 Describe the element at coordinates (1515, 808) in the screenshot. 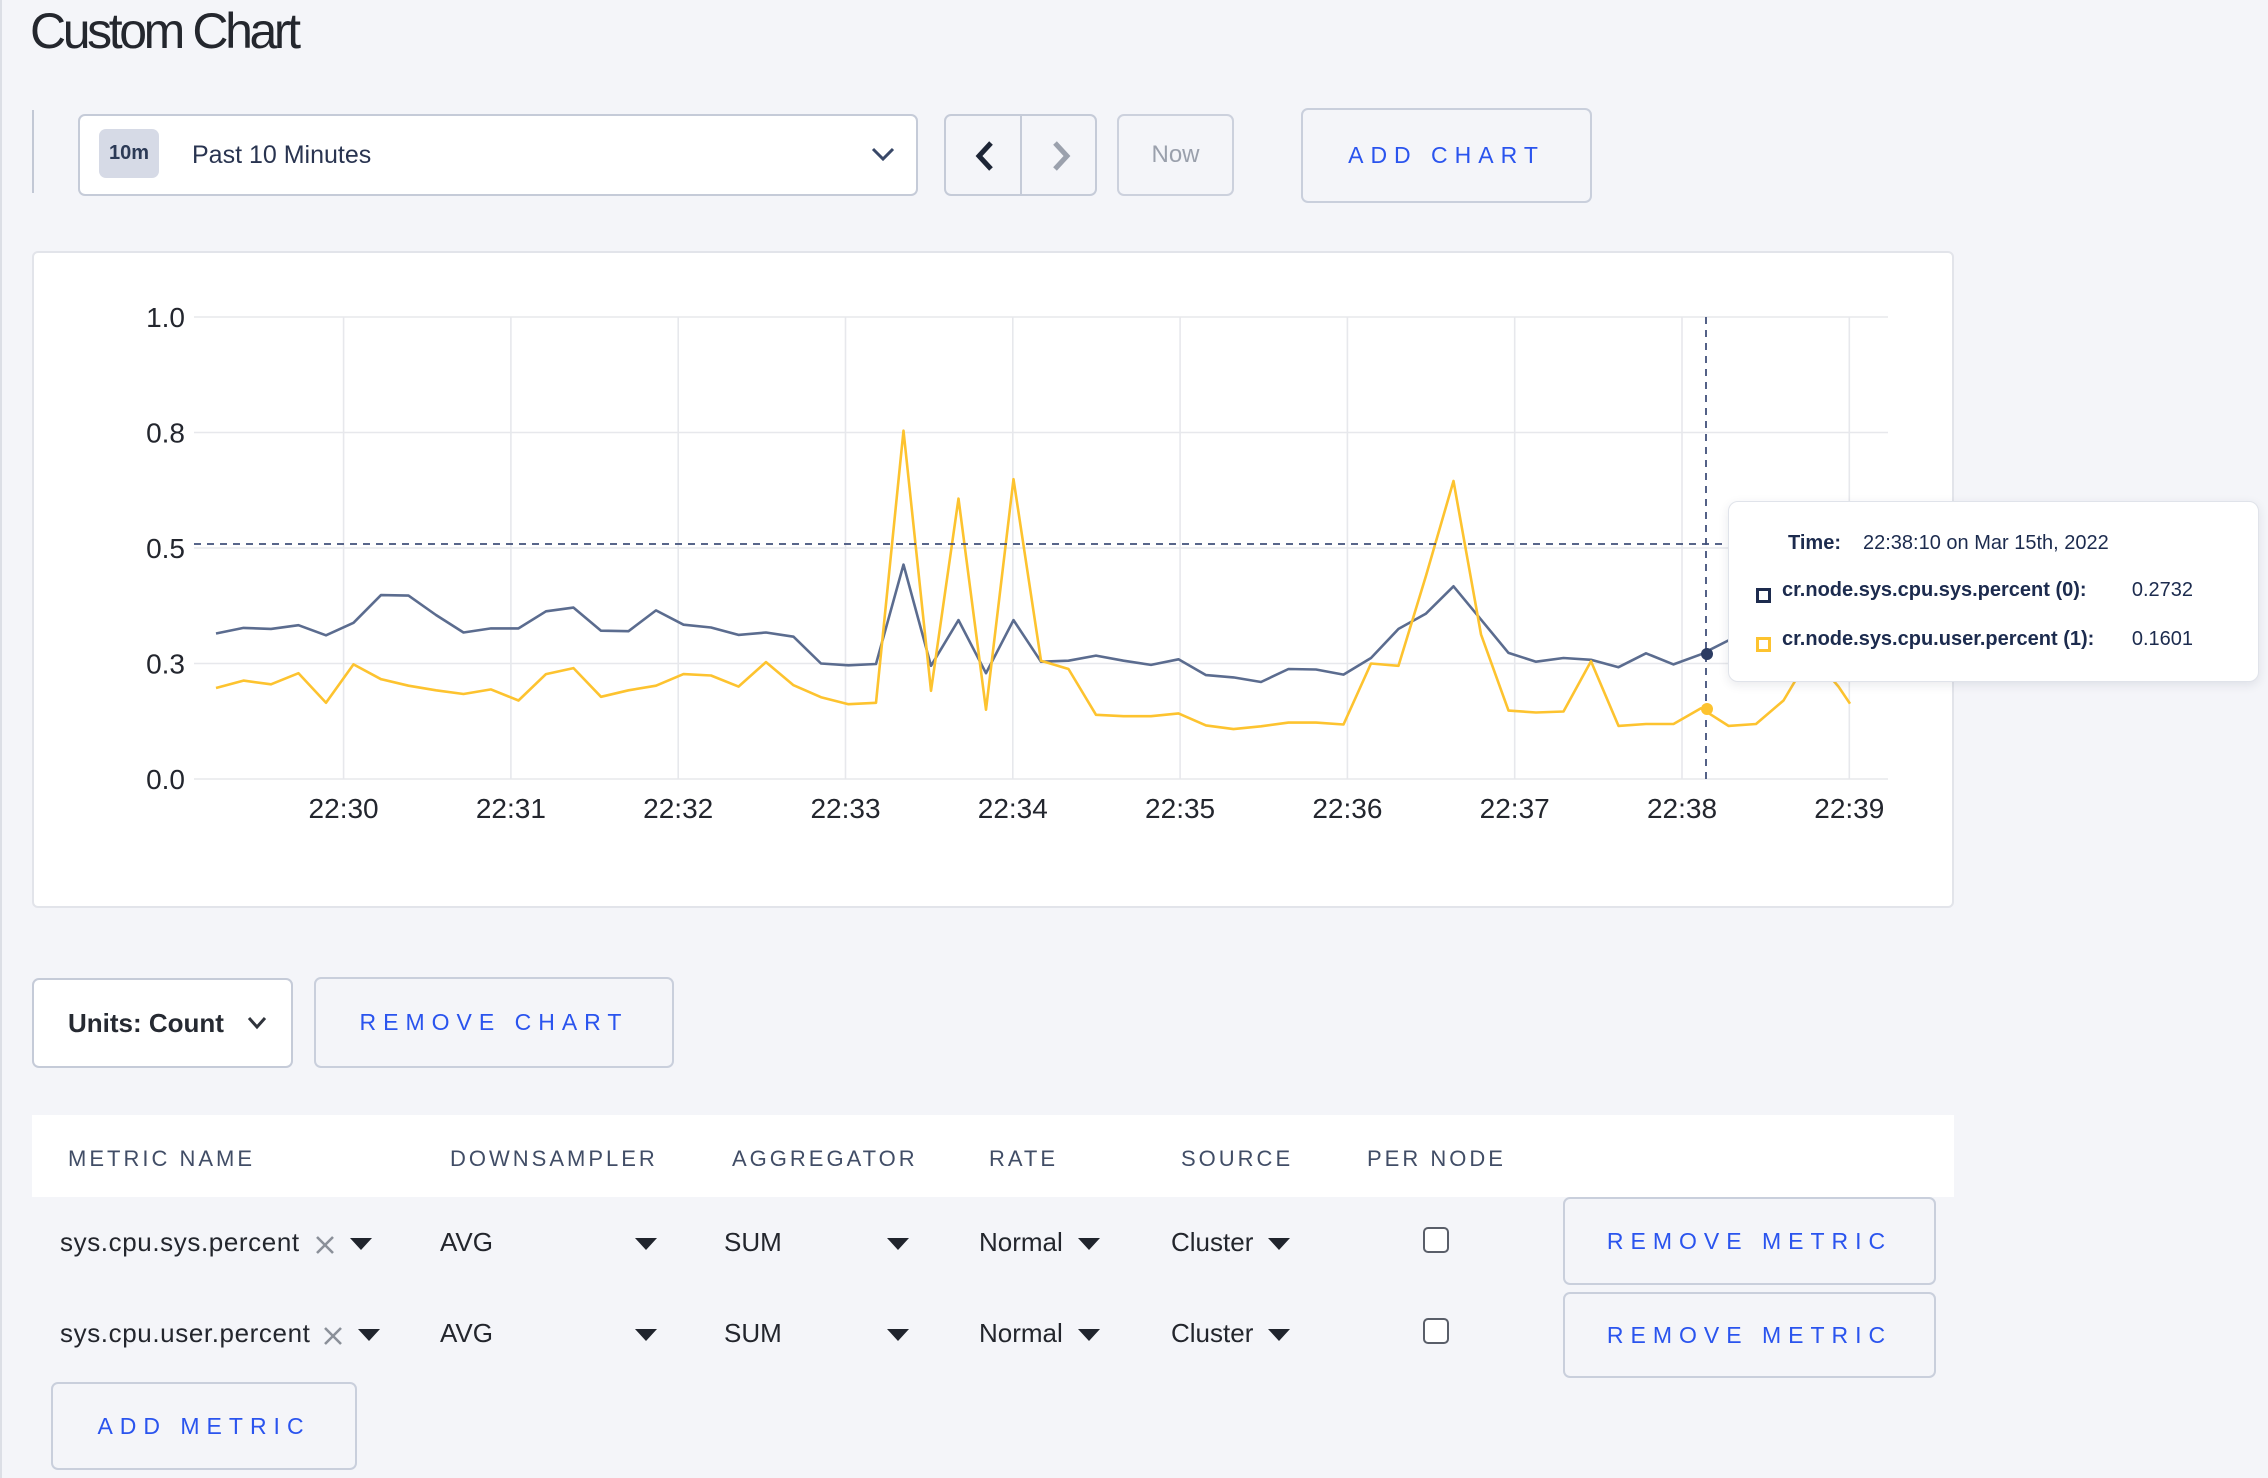

I see `svg-text: 22:37` at that location.